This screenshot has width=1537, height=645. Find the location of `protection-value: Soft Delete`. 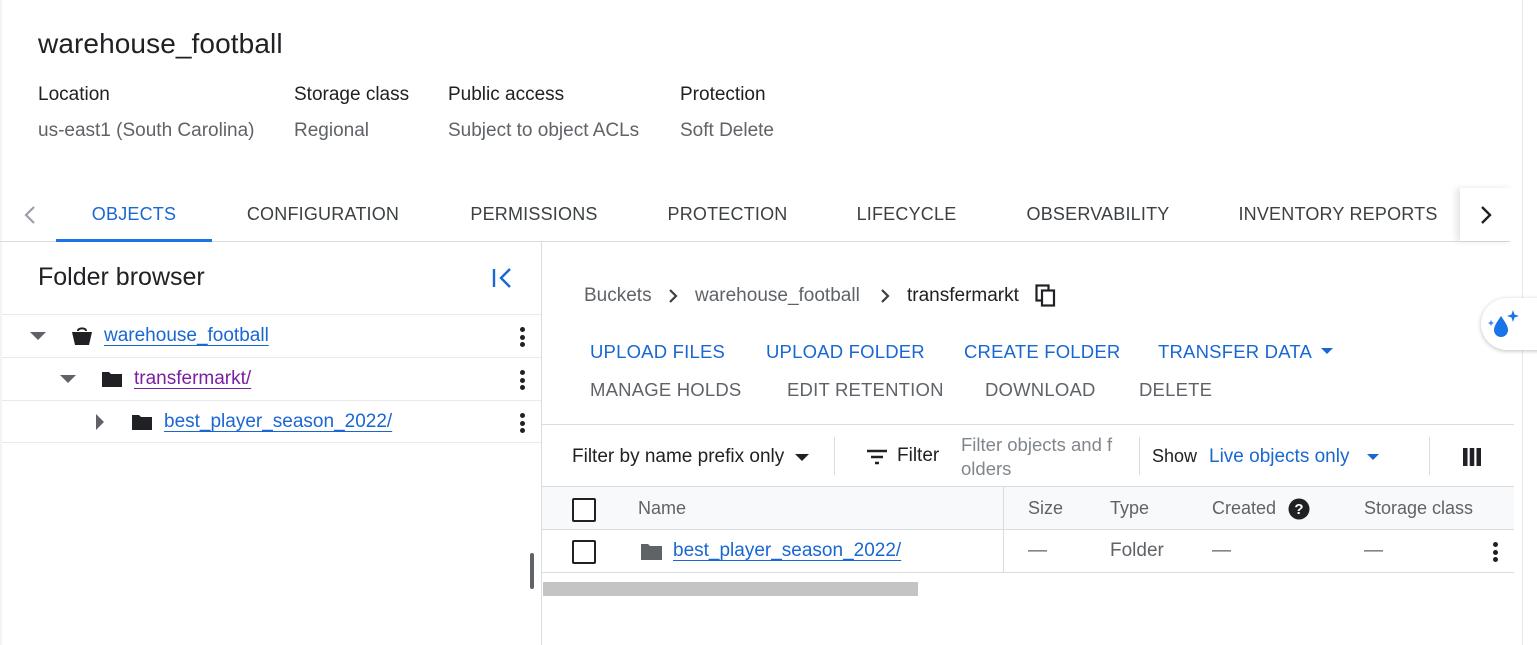

protection-value: Soft Delete is located at coordinates (727, 130).